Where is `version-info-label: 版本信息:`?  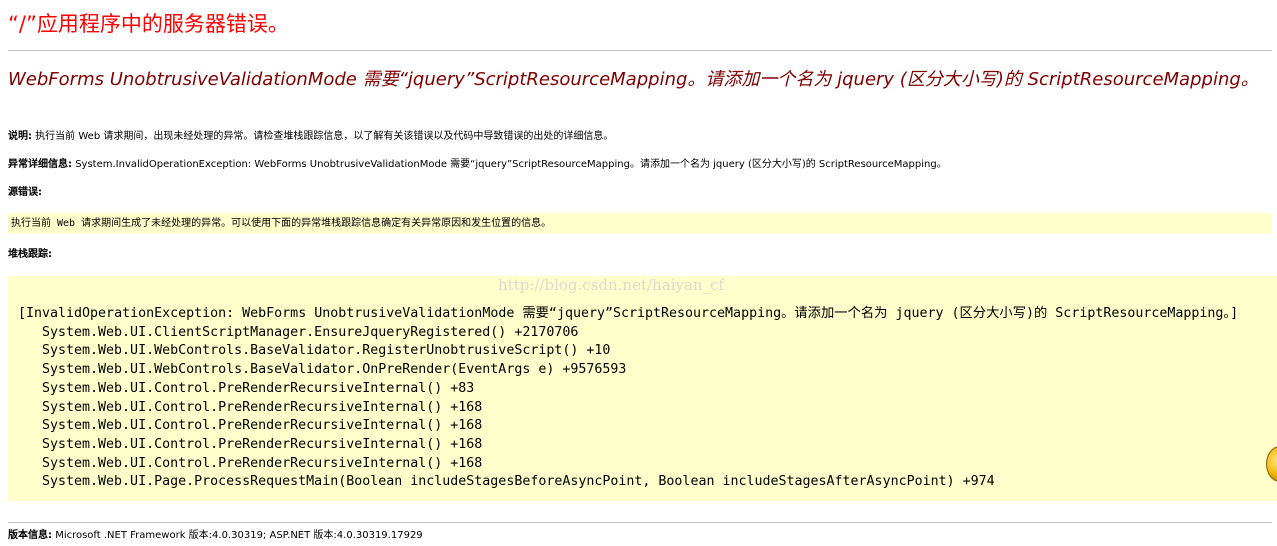
version-info-label: 版本信息: is located at coordinates (30, 535).